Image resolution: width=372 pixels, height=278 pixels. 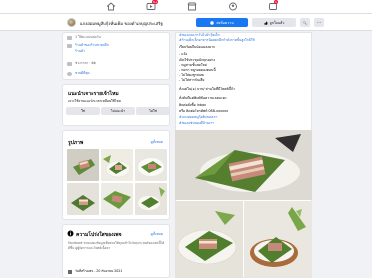 I want to click on about-row: ช่วงราคา · ฿฿, so click(x=81, y=63).